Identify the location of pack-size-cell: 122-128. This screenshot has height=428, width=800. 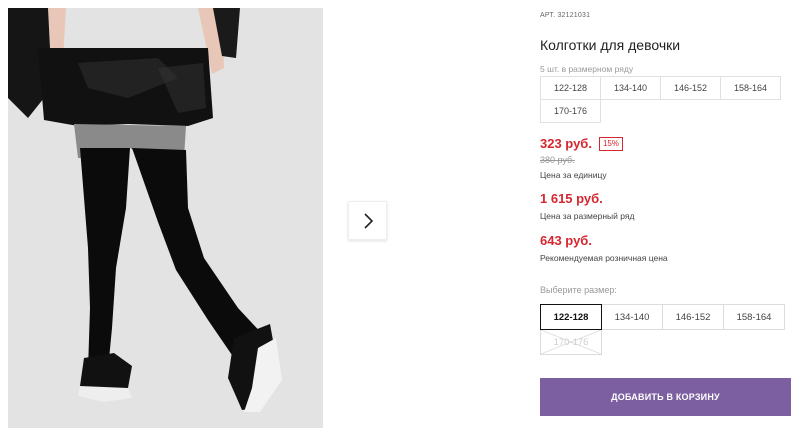
(570, 88).